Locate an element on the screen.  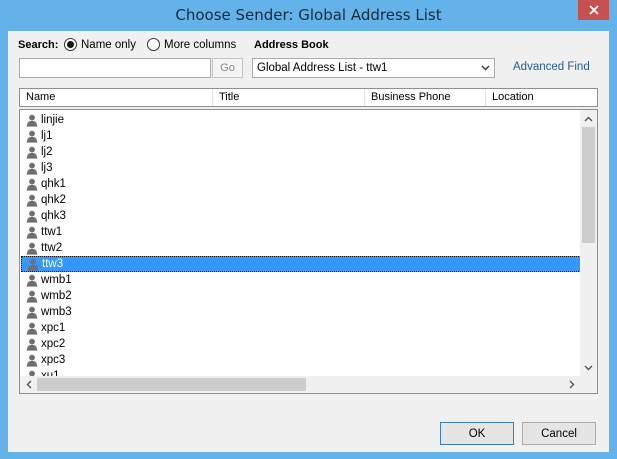
close-icon is located at coordinates (593, 10).